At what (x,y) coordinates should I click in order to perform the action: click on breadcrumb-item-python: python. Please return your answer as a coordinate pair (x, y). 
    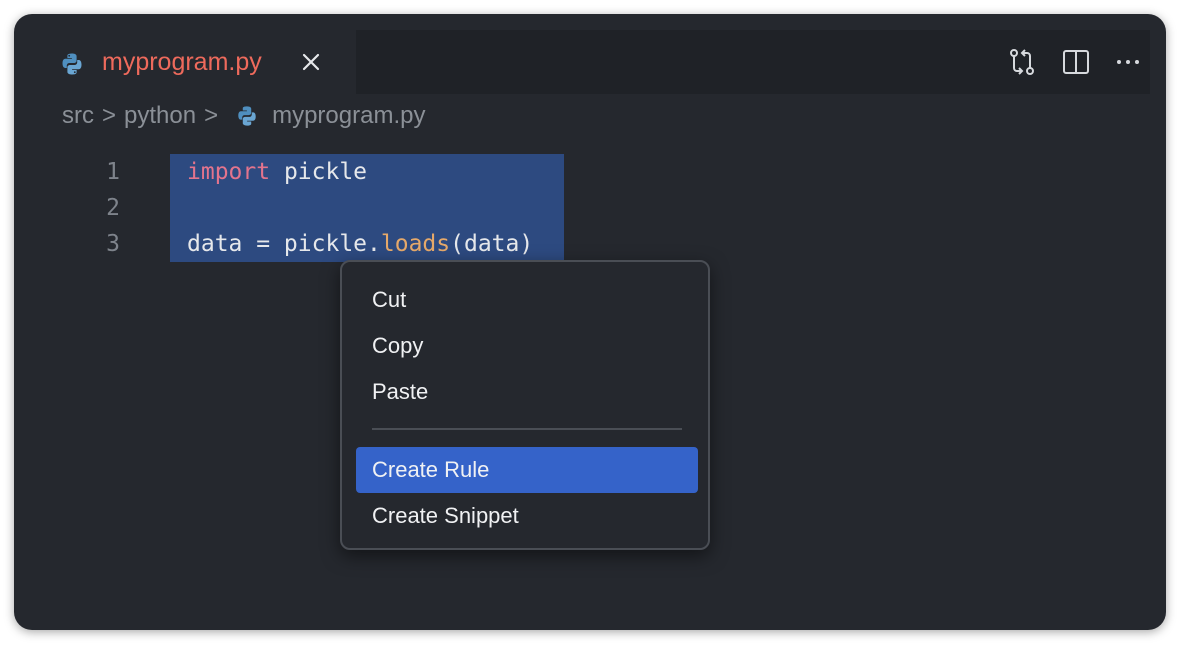
    Looking at the image, I should click on (160, 116).